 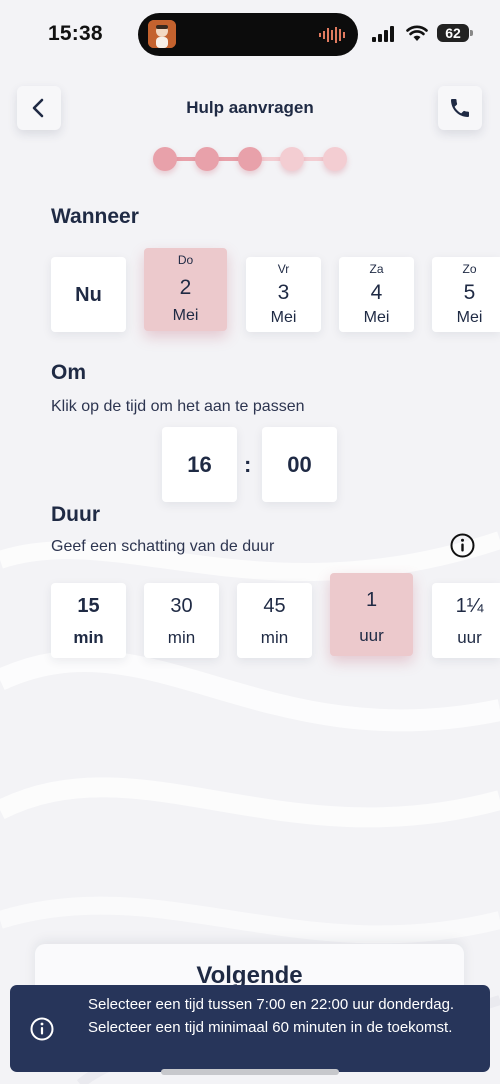 I want to click on date-option-now: Nu, so click(x=88, y=294).